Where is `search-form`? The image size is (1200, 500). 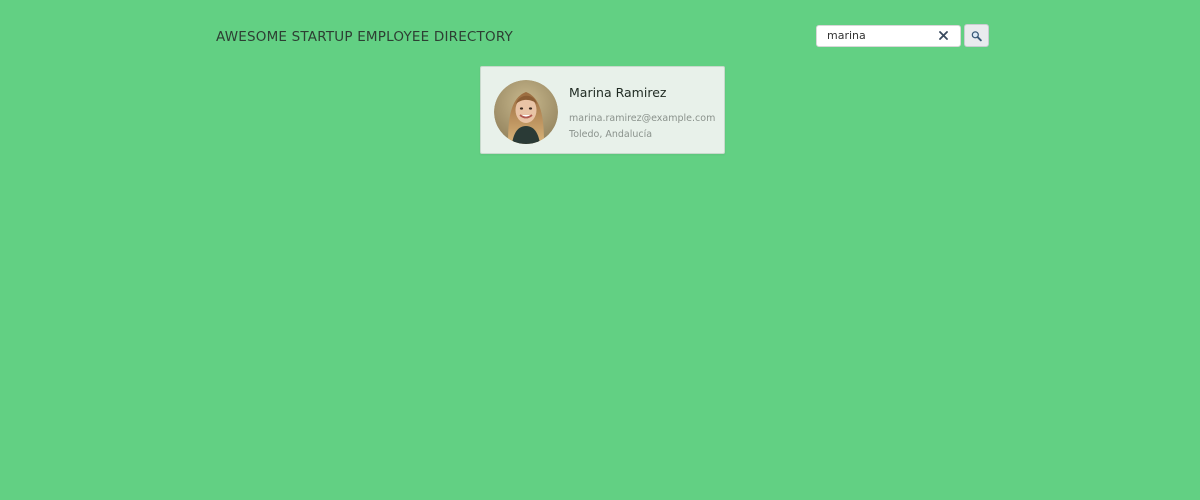 search-form is located at coordinates (902, 35).